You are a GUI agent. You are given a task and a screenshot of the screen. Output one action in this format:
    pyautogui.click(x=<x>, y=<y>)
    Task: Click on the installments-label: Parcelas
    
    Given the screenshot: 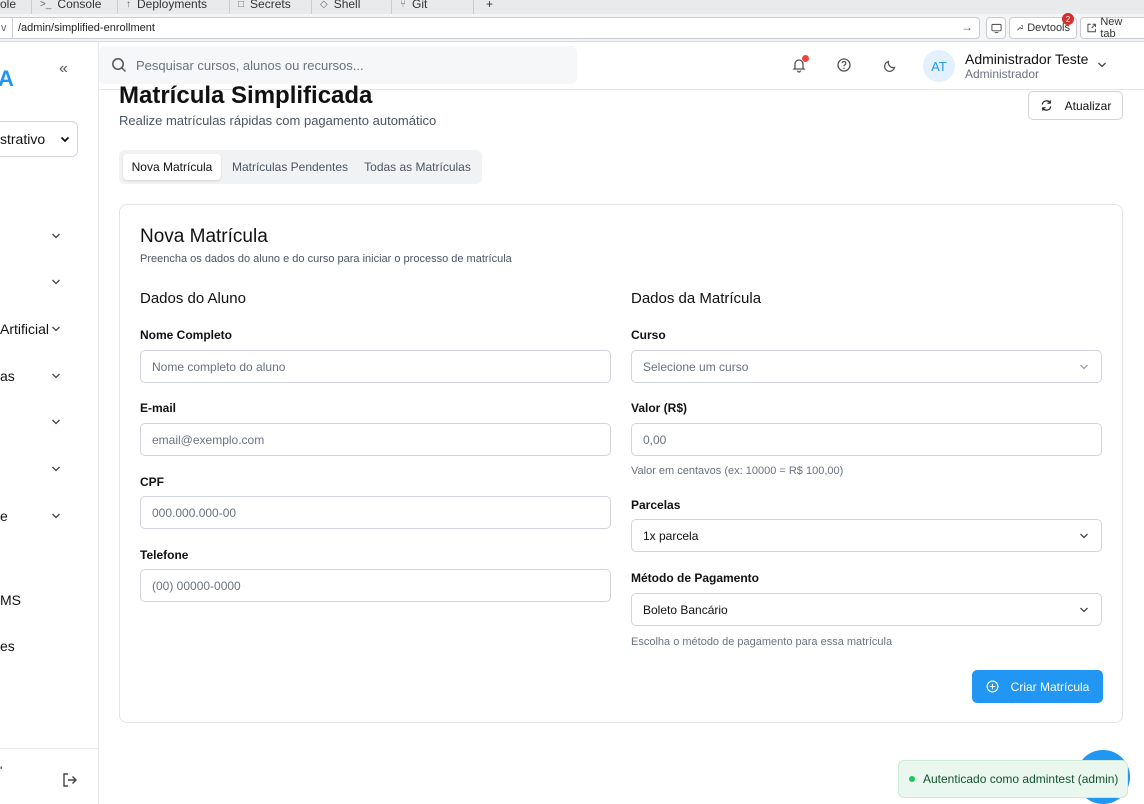 What is the action you would take?
    pyautogui.click(x=656, y=505)
    